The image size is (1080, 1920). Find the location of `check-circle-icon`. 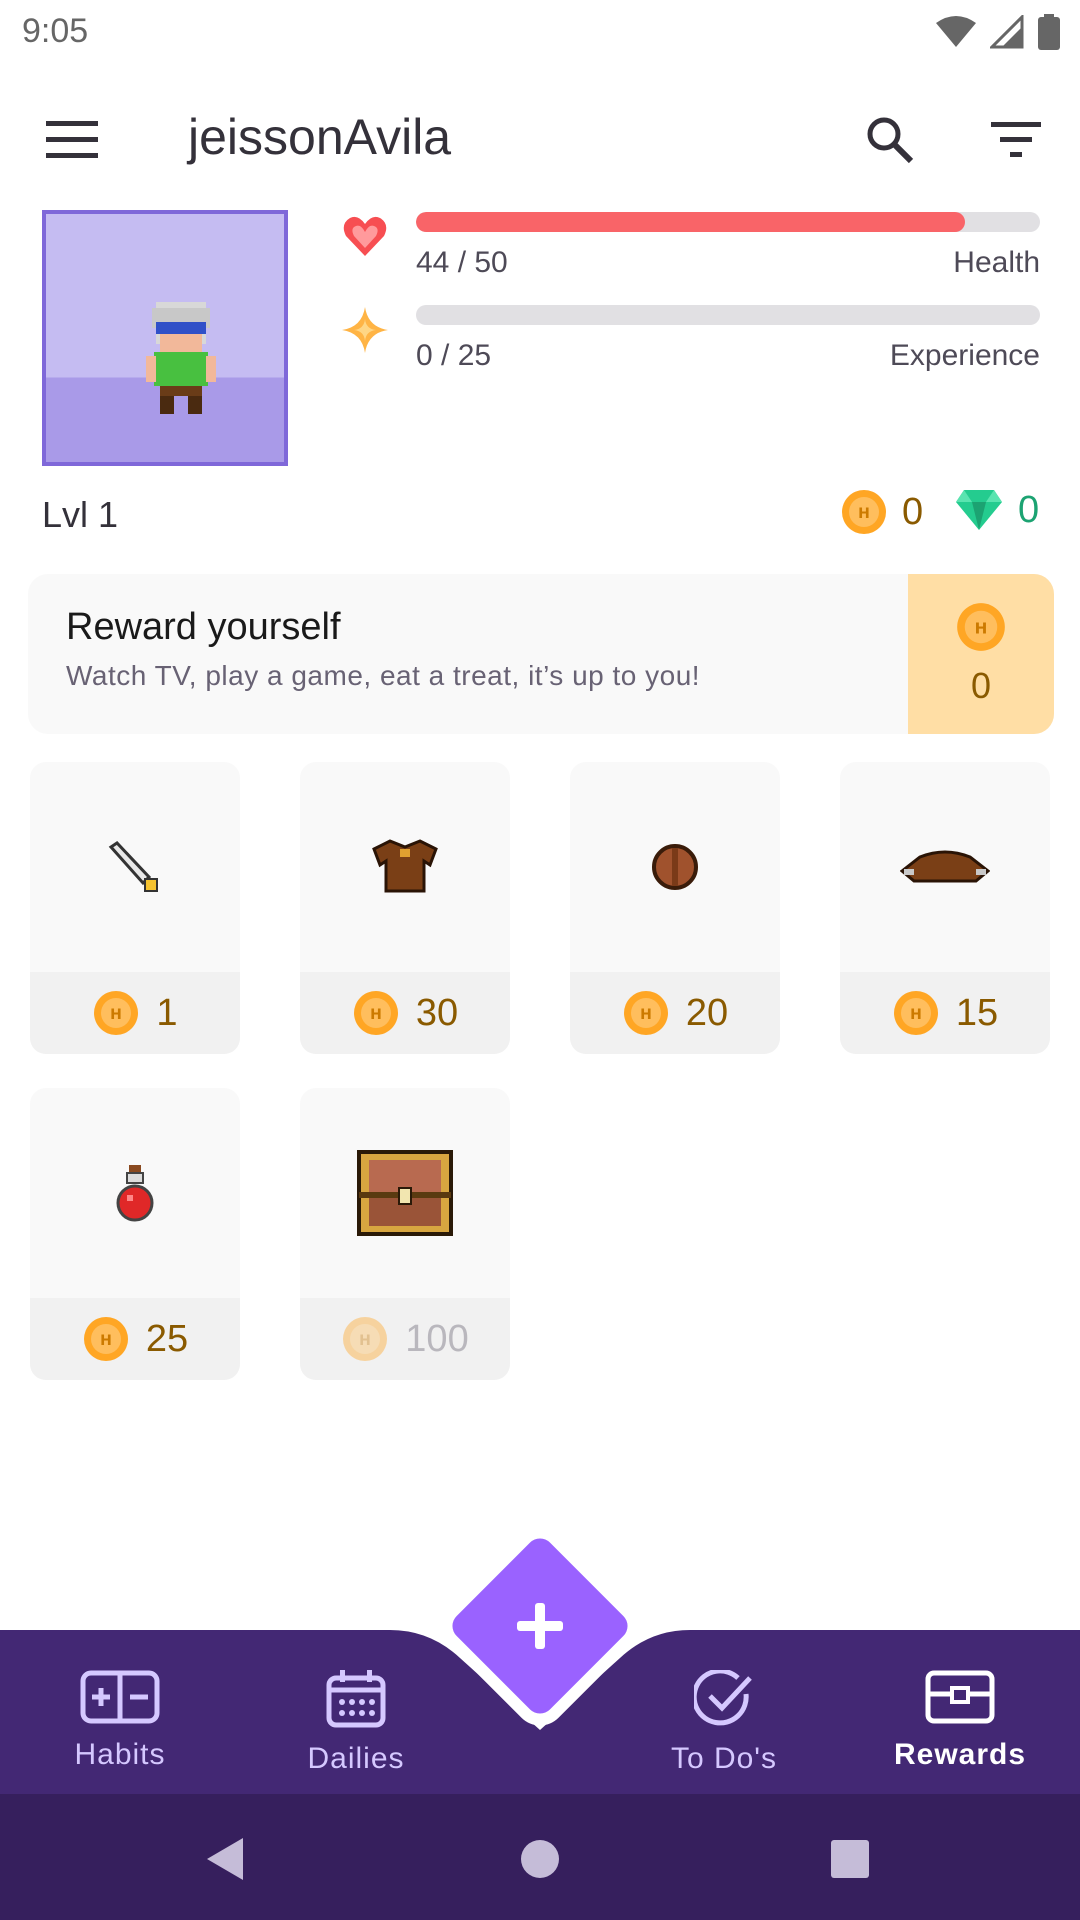

check-circle-icon is located at coordinates (723, 1698).